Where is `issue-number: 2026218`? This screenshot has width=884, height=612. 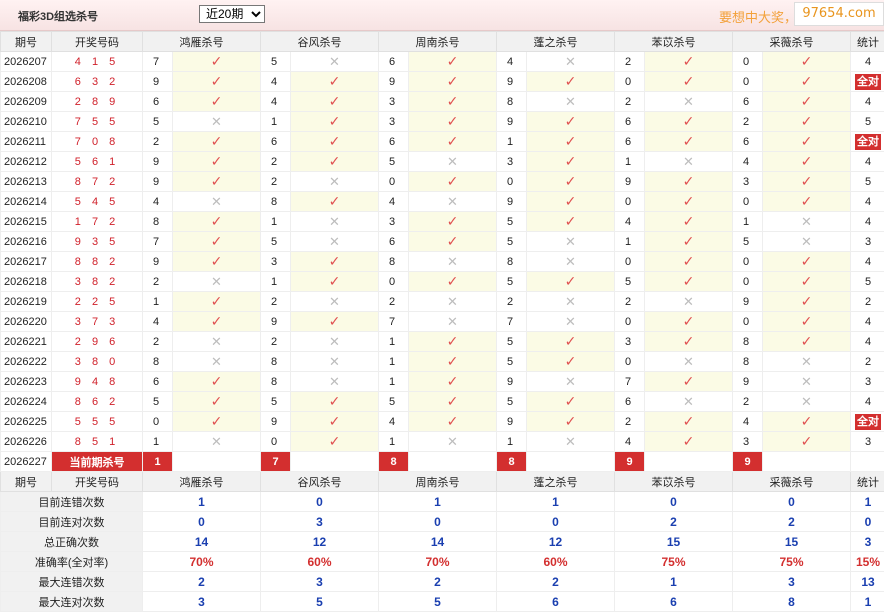 issue-number: 2026218 is located at coordinates (26, 282).